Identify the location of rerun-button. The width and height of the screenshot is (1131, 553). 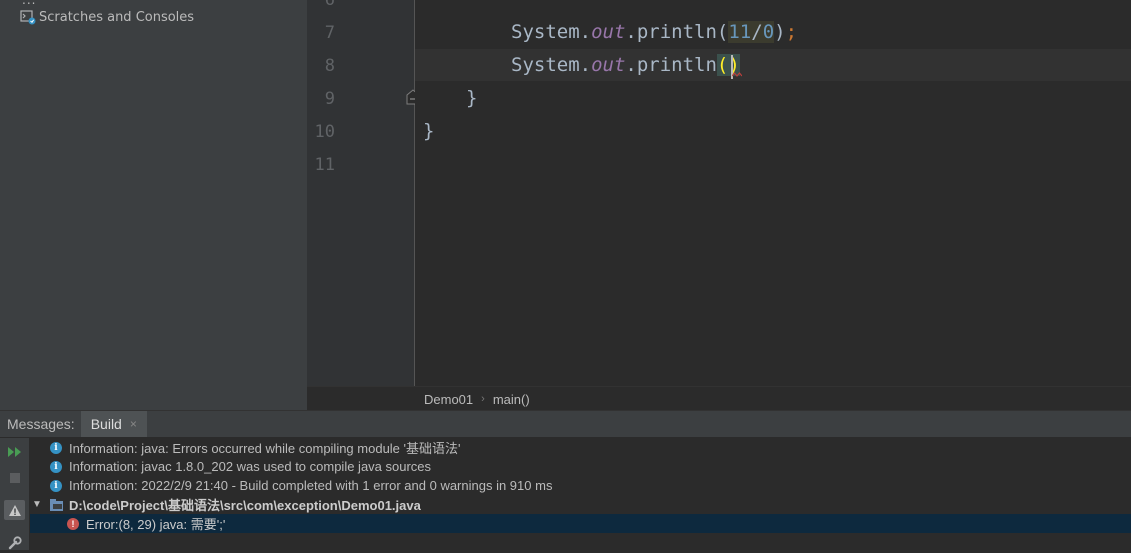
(14, 452).